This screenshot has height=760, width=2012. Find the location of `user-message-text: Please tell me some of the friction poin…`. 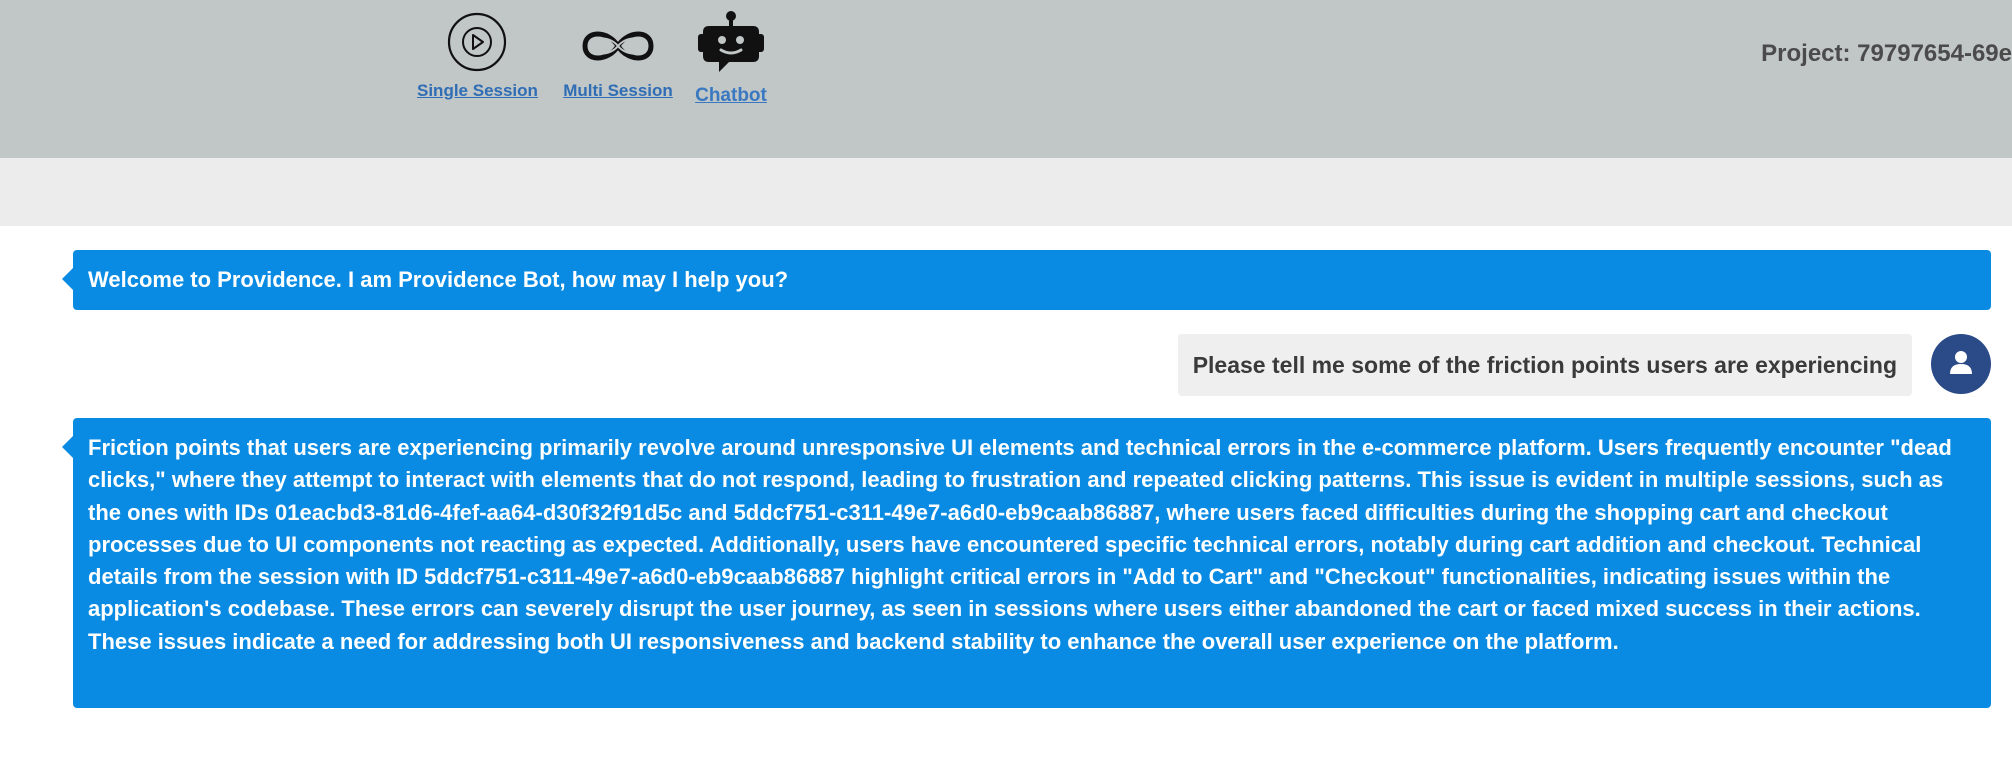

user-message-text: Please tell me some of the friction poin… is located at coordinates (1544, 365).